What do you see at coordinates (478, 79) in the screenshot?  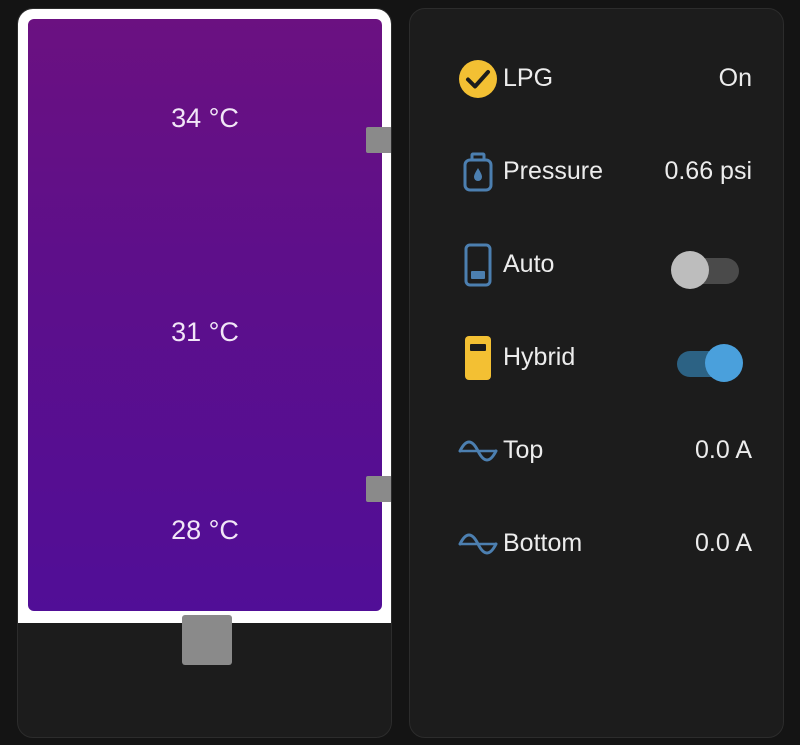 I see `check-circle-icon` at bounding box center [478, 79].